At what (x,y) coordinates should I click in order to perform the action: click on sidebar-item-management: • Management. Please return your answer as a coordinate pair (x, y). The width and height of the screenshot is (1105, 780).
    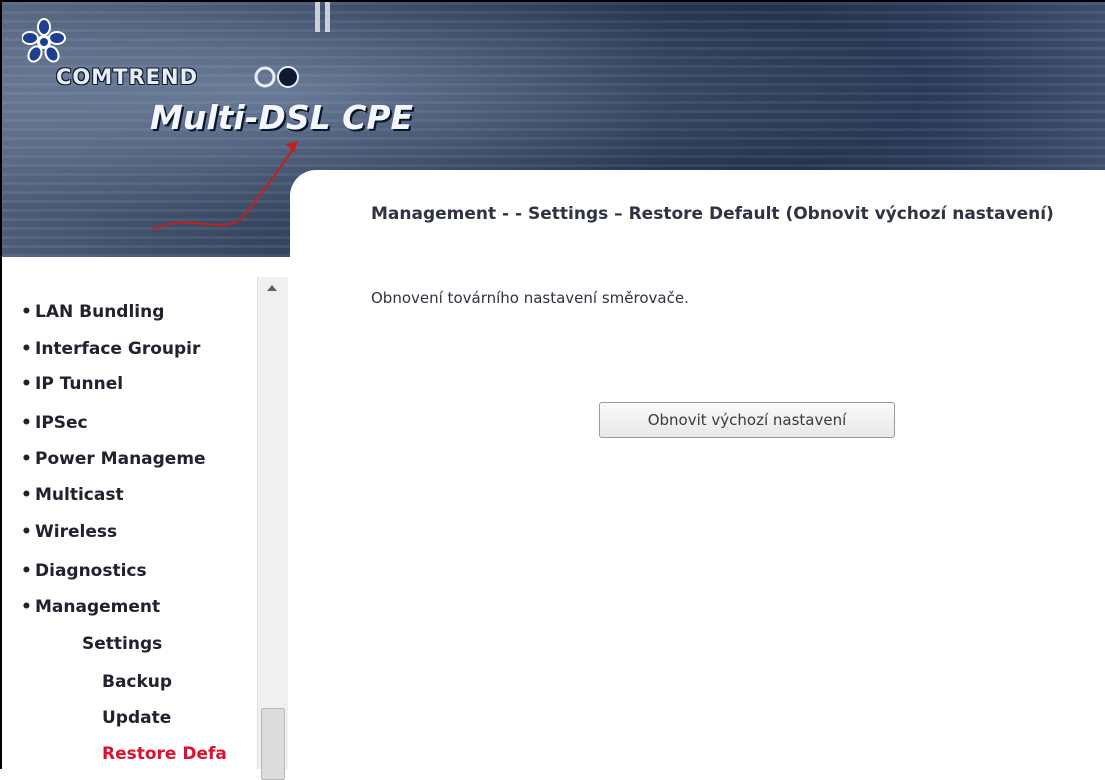
    Looking at the image, I should click on (140, 607).